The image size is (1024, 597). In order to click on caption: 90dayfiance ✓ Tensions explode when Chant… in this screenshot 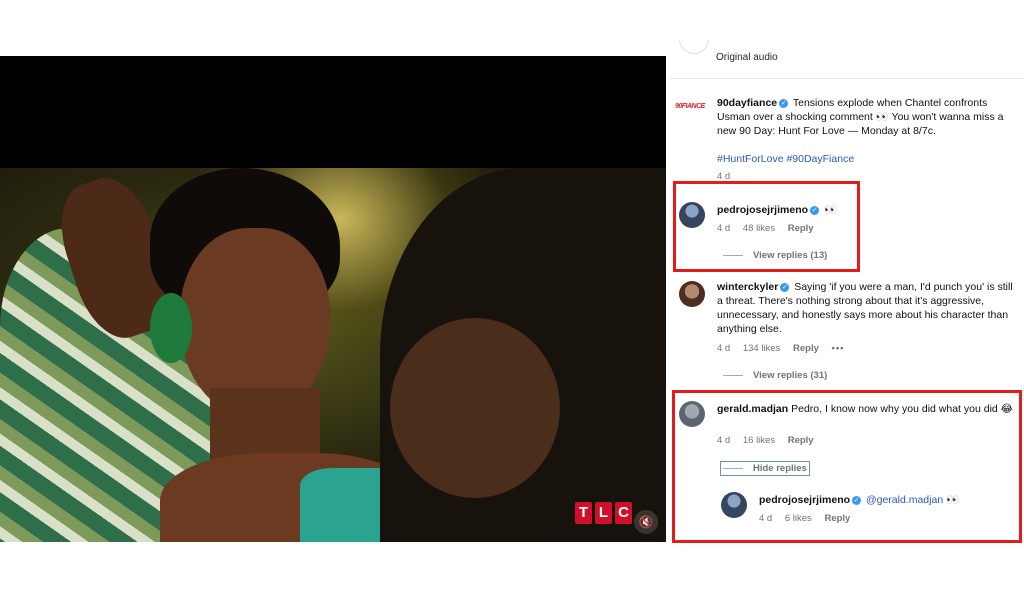, I will do `click(867, 117)`.